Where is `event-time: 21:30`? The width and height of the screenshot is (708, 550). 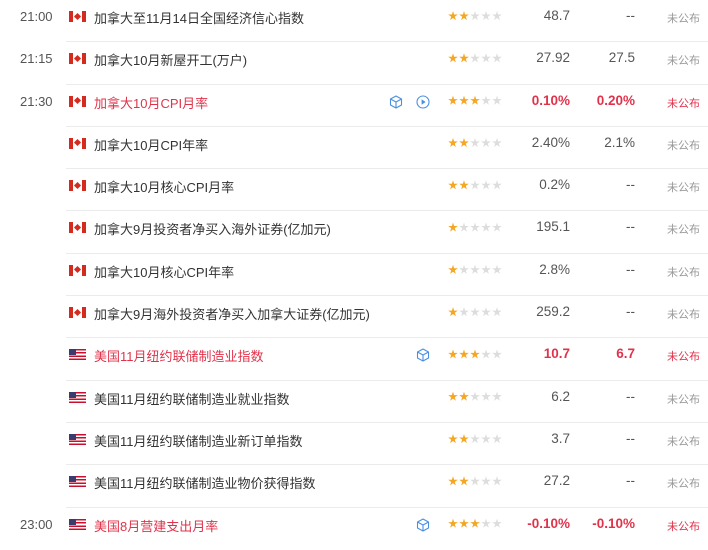 event-time: 21:30 is located at coordinates (36, 101).